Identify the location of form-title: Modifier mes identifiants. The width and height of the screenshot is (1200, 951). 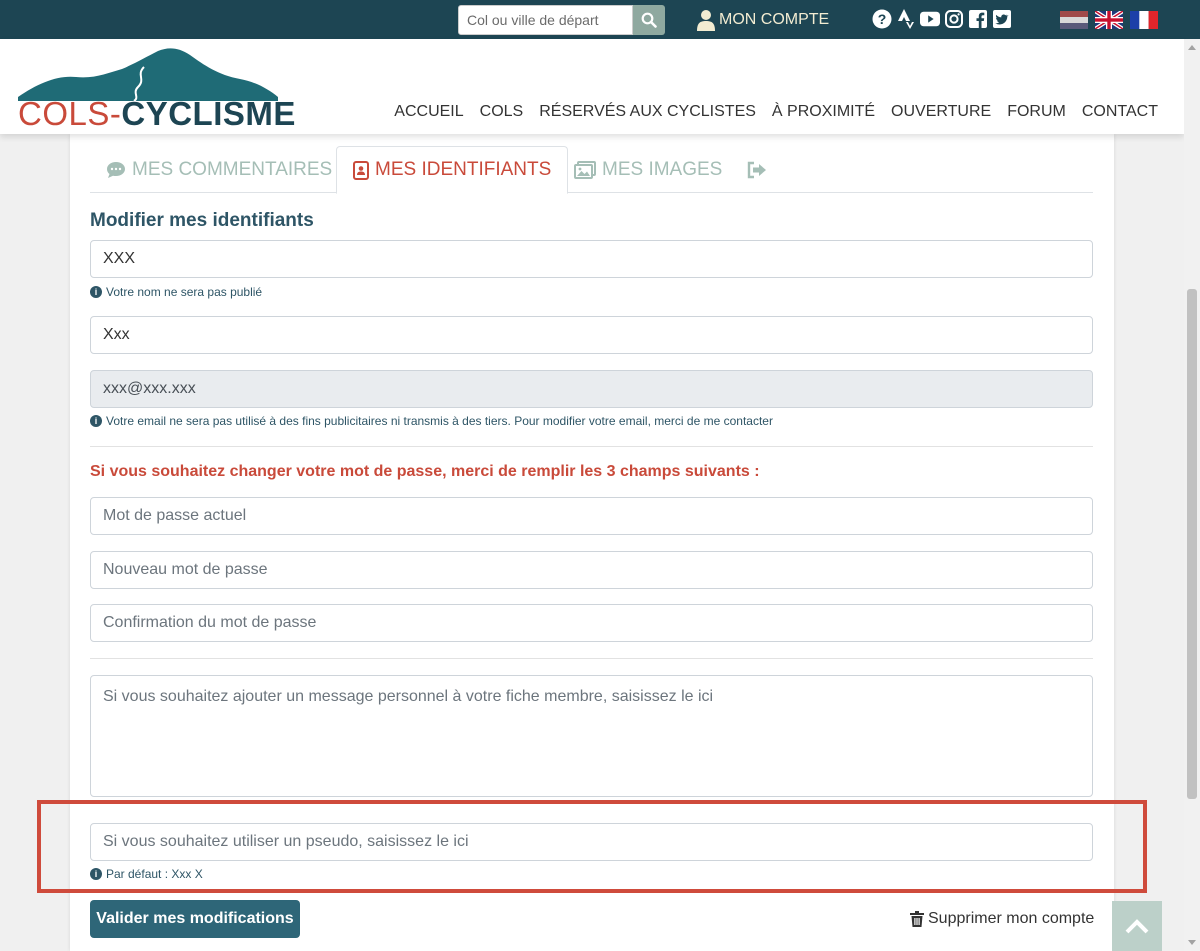
(202, 220).